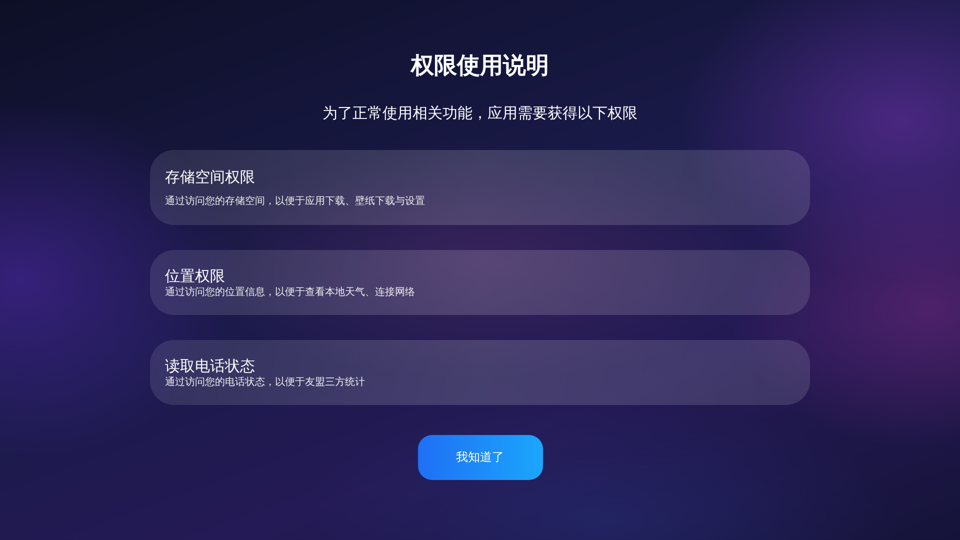 This screenshot has width=960, height=540. I want to click on permission-description: 通过访问您的电话状态，以便于友盟三方统计, so click(265, 383).